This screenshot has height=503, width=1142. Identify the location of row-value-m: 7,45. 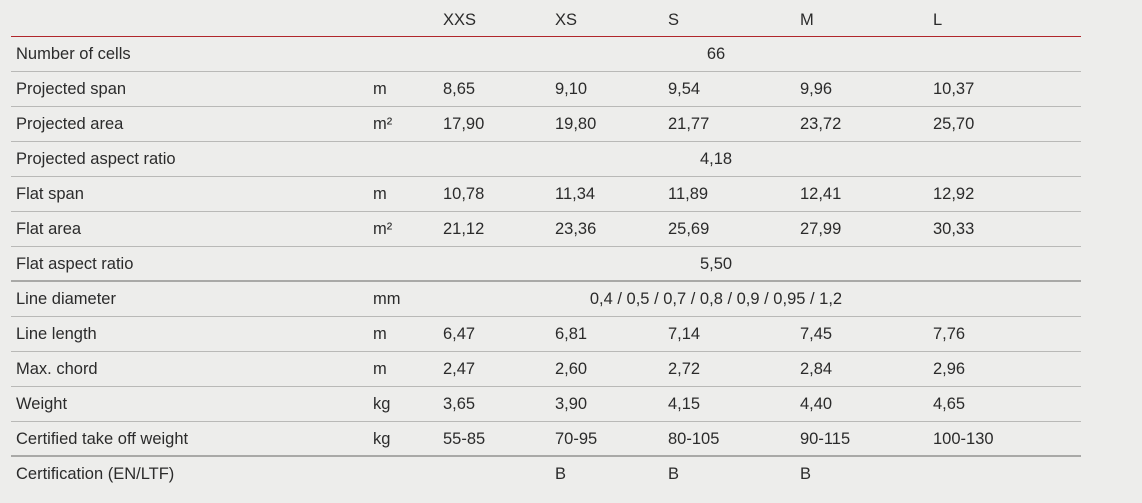
(816, 334).